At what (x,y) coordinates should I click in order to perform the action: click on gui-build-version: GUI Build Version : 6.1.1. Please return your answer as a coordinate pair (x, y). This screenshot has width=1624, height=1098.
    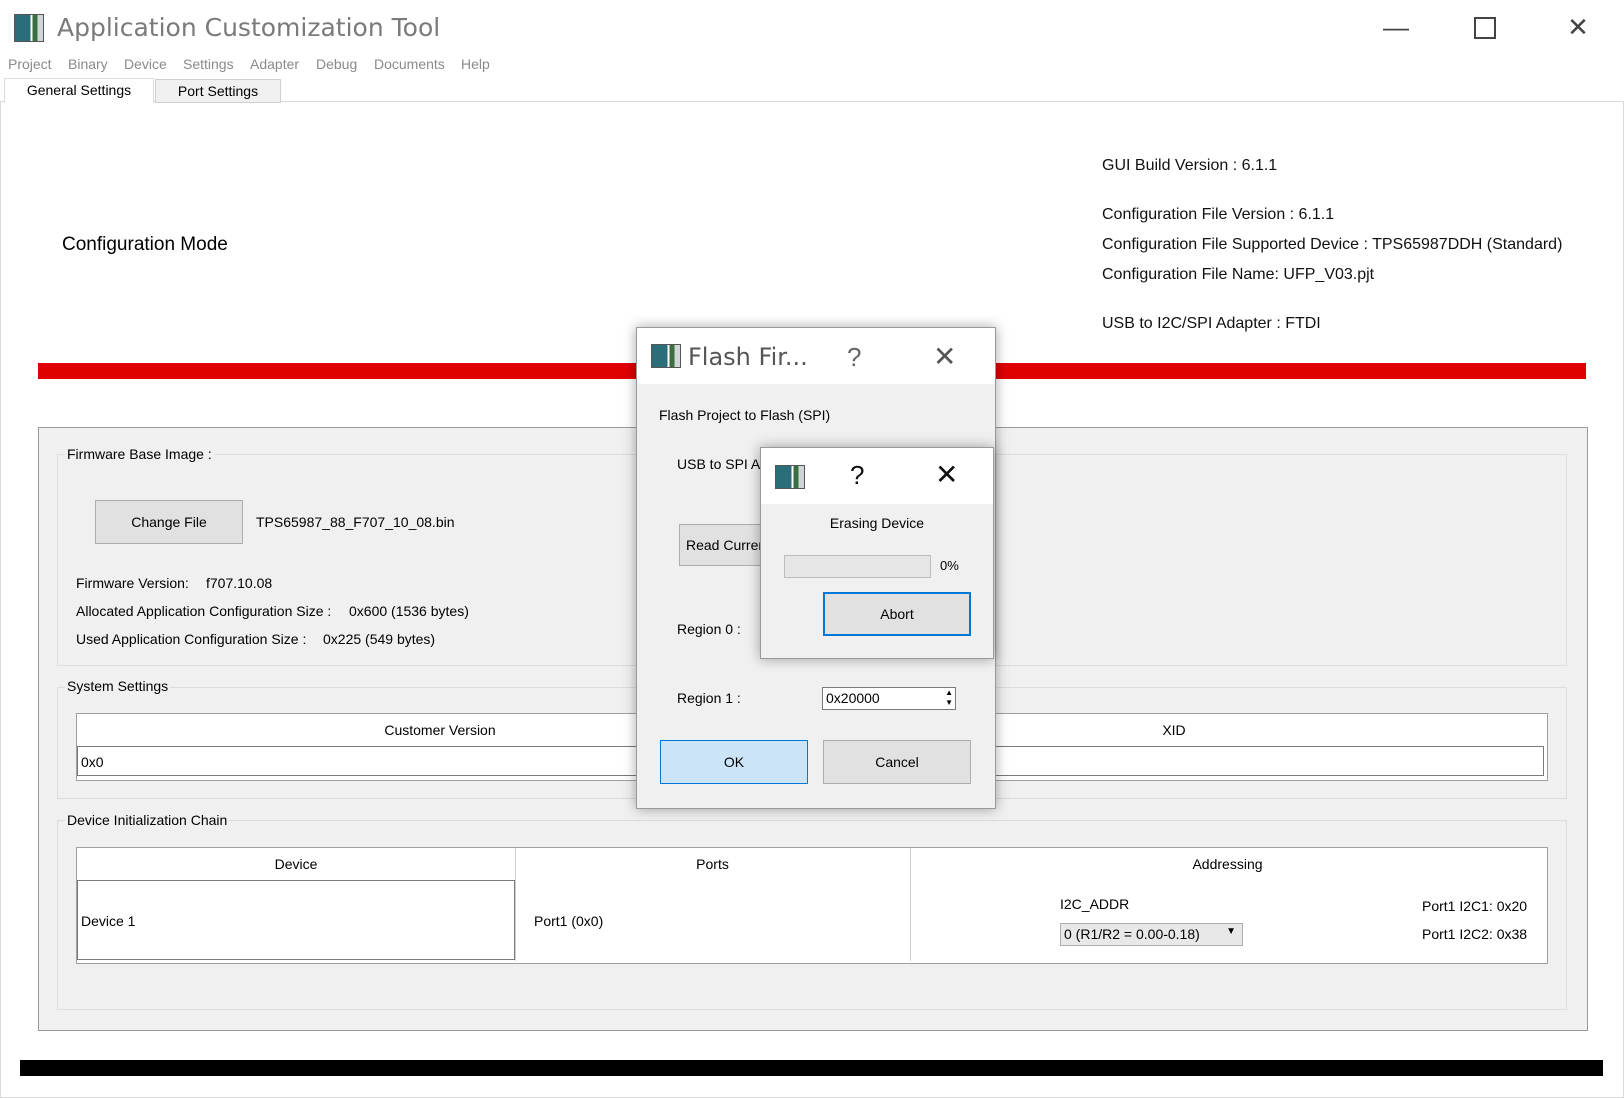
    Looking at the image, I should click on (1190, 165).